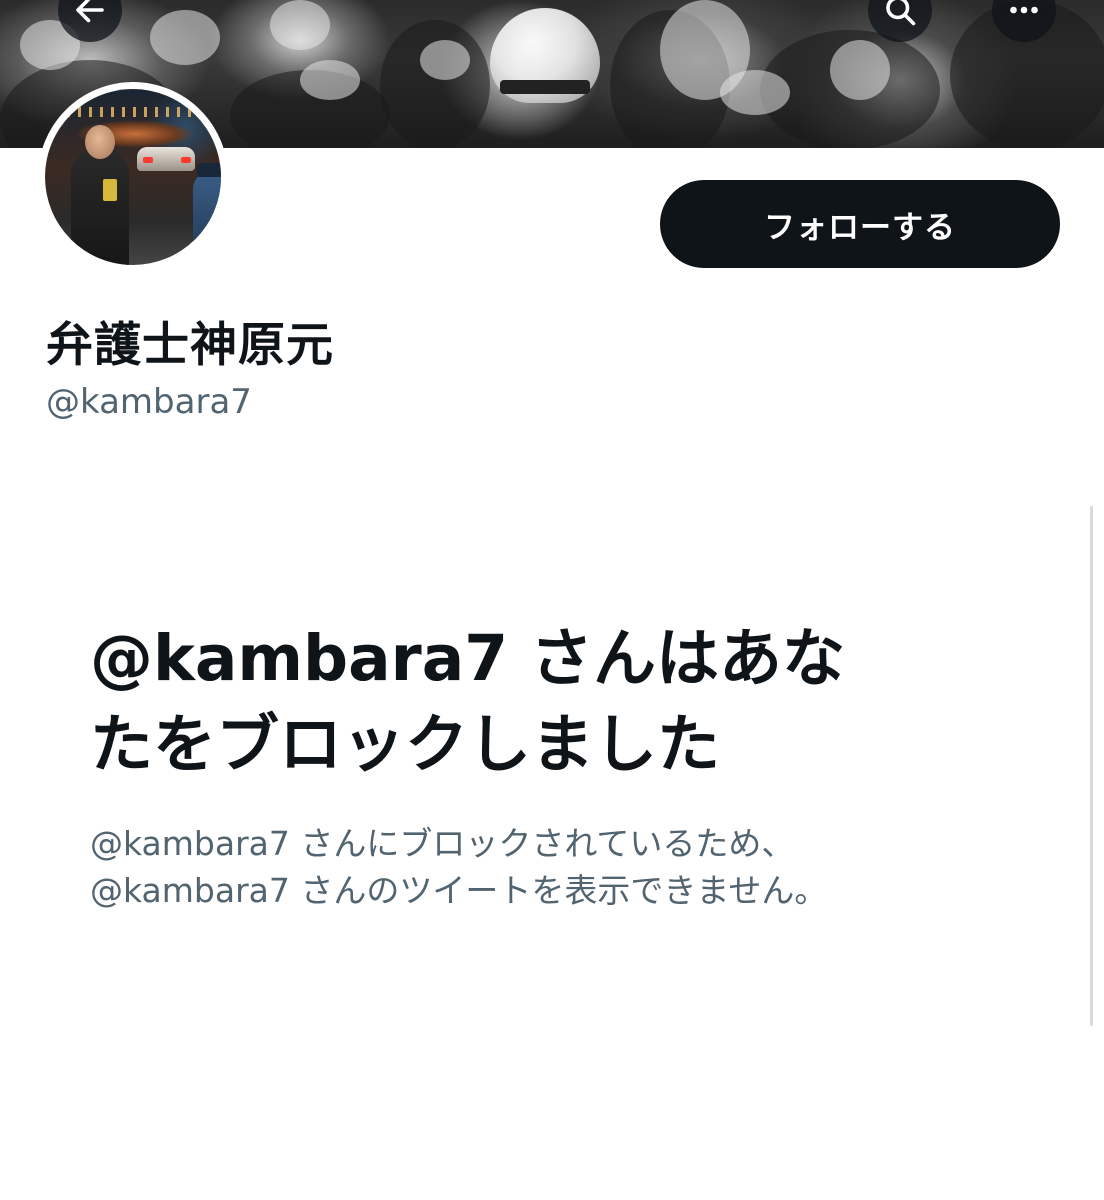 This screenshot has width=1104, height=1200. Describe the element at coordinates (468, 701) in the screenshot. I see `blocked-title: @kambara7 さんはあな たをブロックしました` at that location.